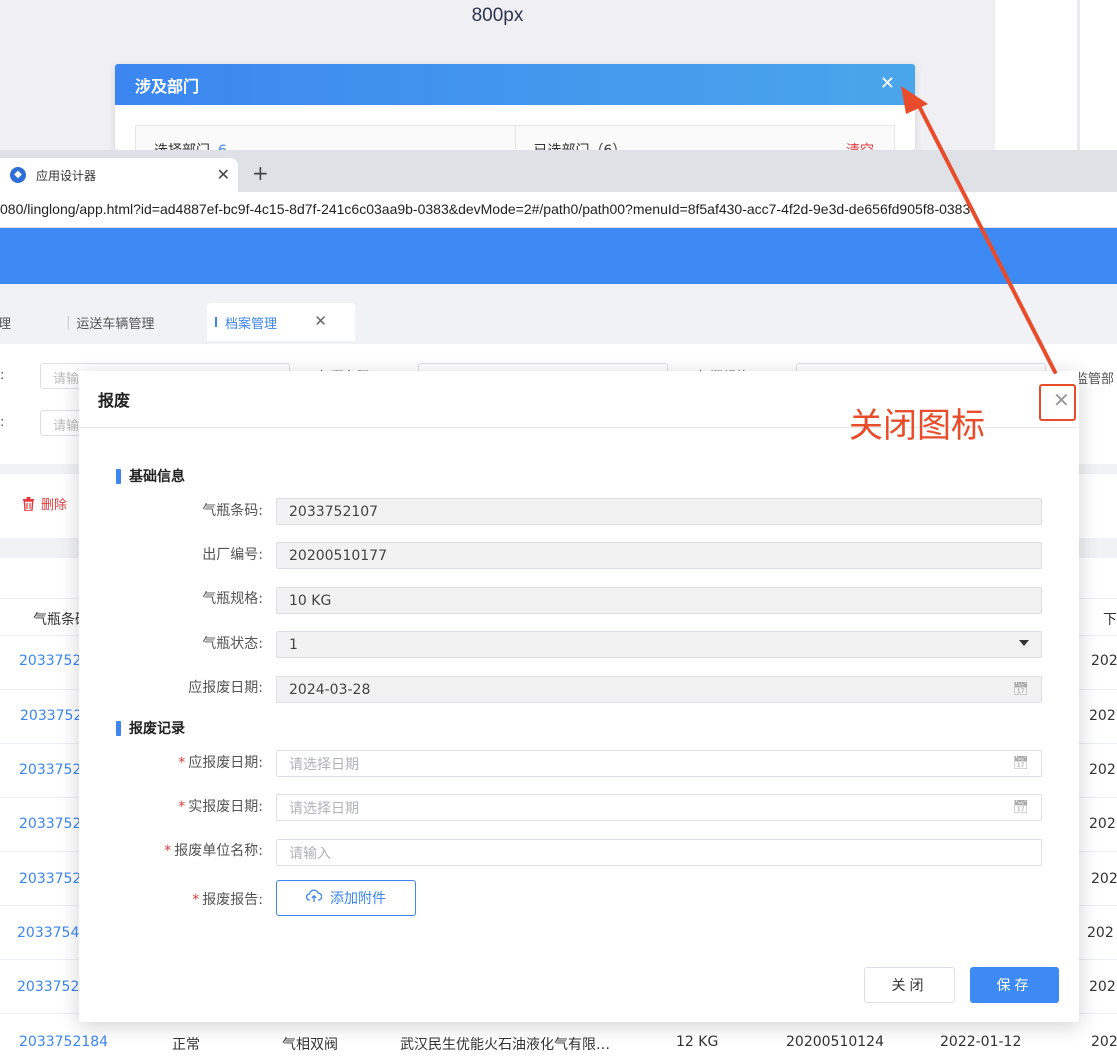 The width and height of the screenshot is (1117, 1057). Describe the element at coordinates (1014, 985) in the screenshot. I see `save-button: 保存` at that location.